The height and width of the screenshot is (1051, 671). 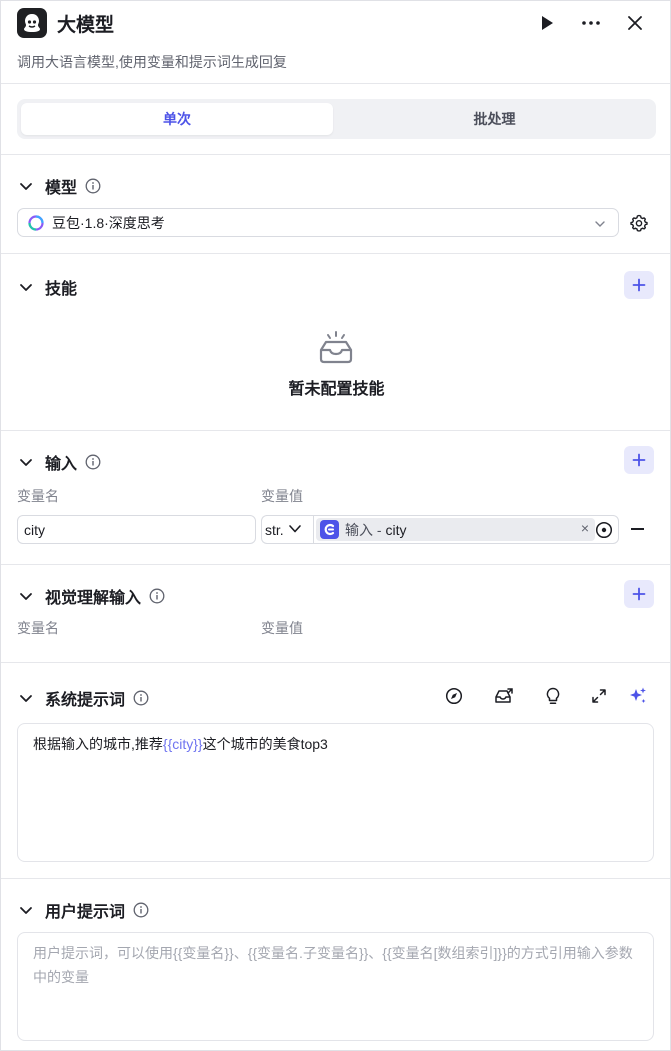 I want to click on variable-type-select: str., so click(x=287, y=529).